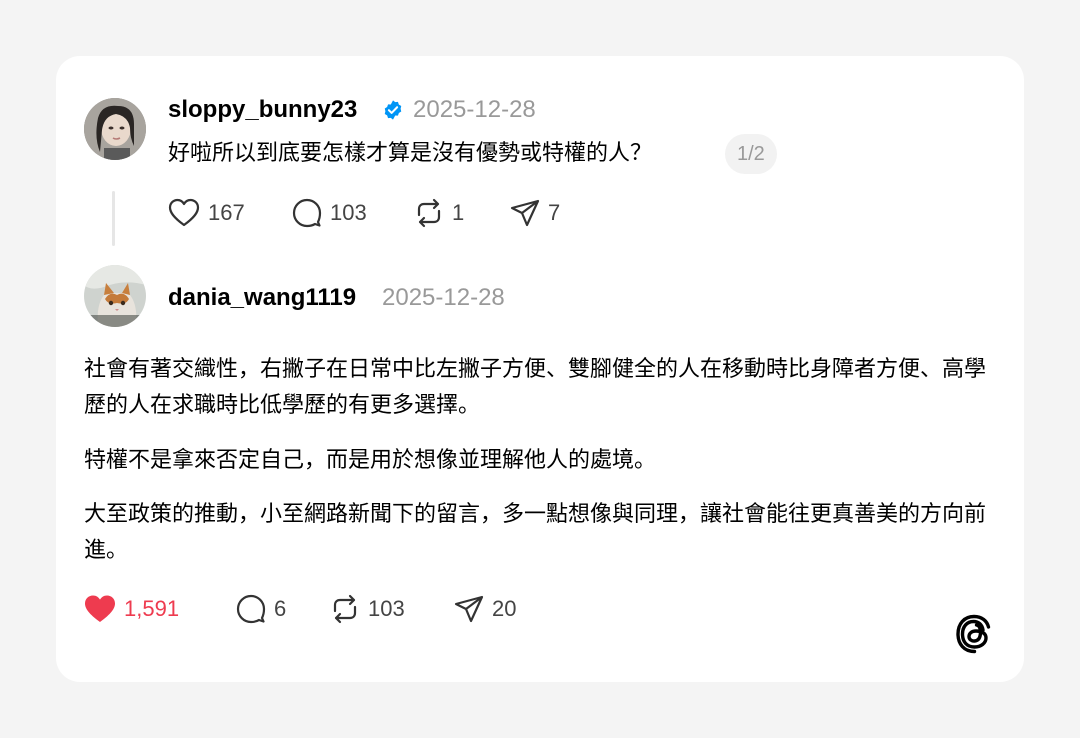 The image size is (1080, 738). Describe the element at coordinates (262, 110) in the screenshot. I see `post1-username: sloppy_bunny23` at that location.